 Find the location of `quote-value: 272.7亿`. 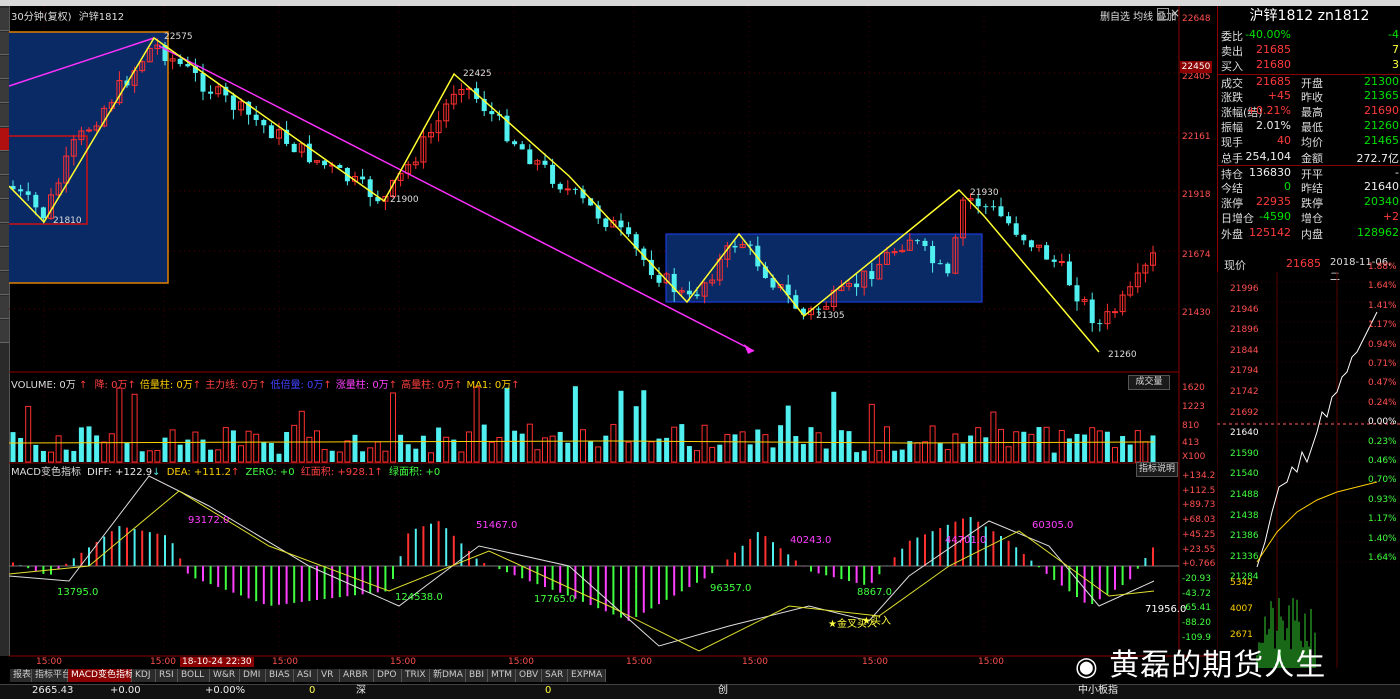

quote-value: 272.7亿 is located at coordinates (1378, 158).